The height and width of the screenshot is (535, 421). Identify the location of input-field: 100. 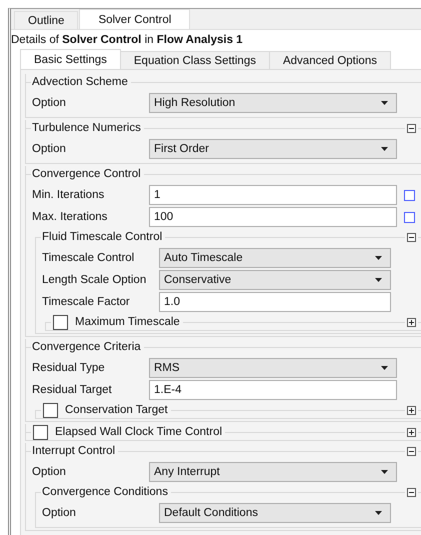
(273, 217).